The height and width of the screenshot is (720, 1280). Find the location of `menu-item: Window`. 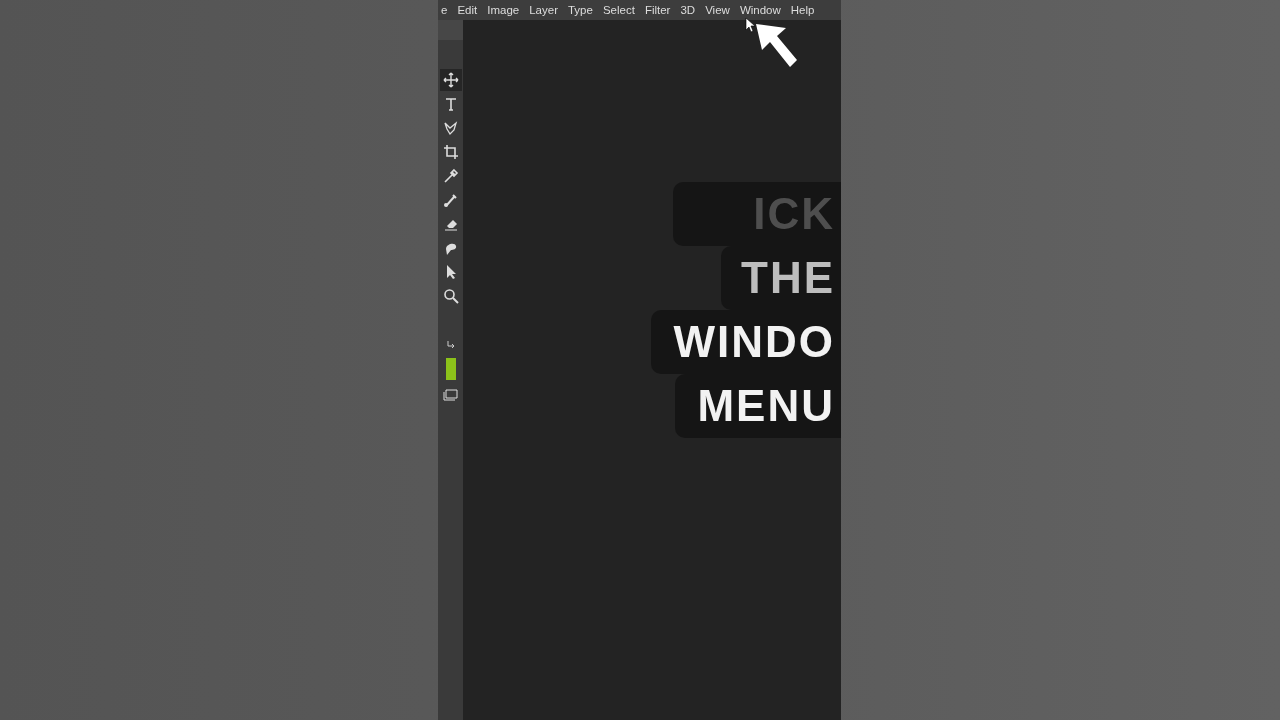

menu-item: Window is located at coordinates (760, 10).